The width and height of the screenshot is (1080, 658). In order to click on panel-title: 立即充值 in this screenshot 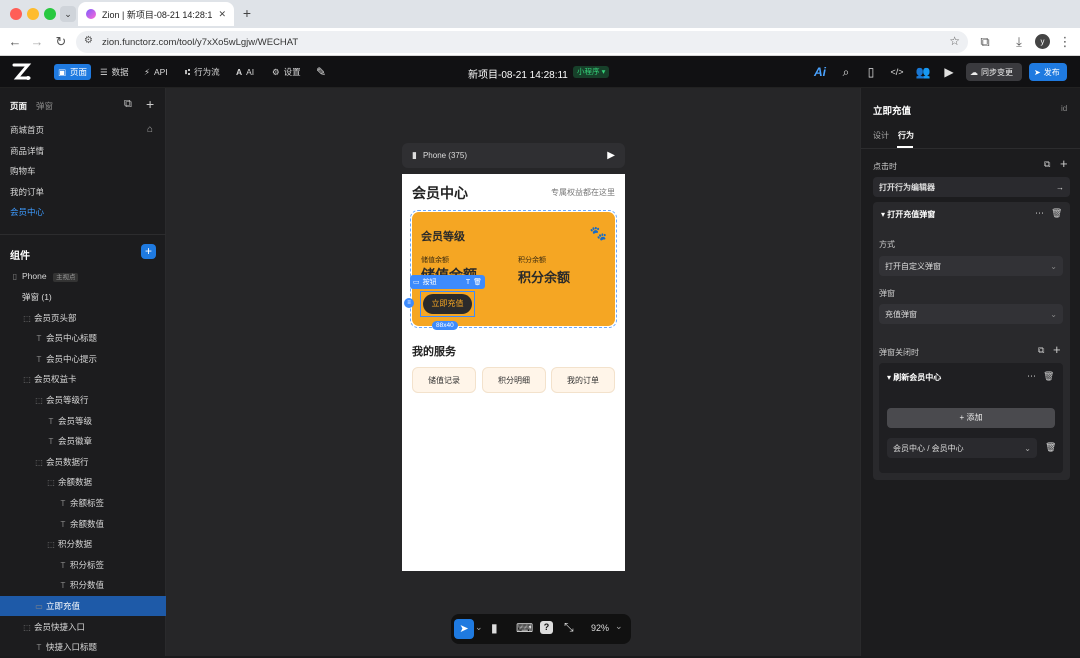, I will do `click(892, 110)`.